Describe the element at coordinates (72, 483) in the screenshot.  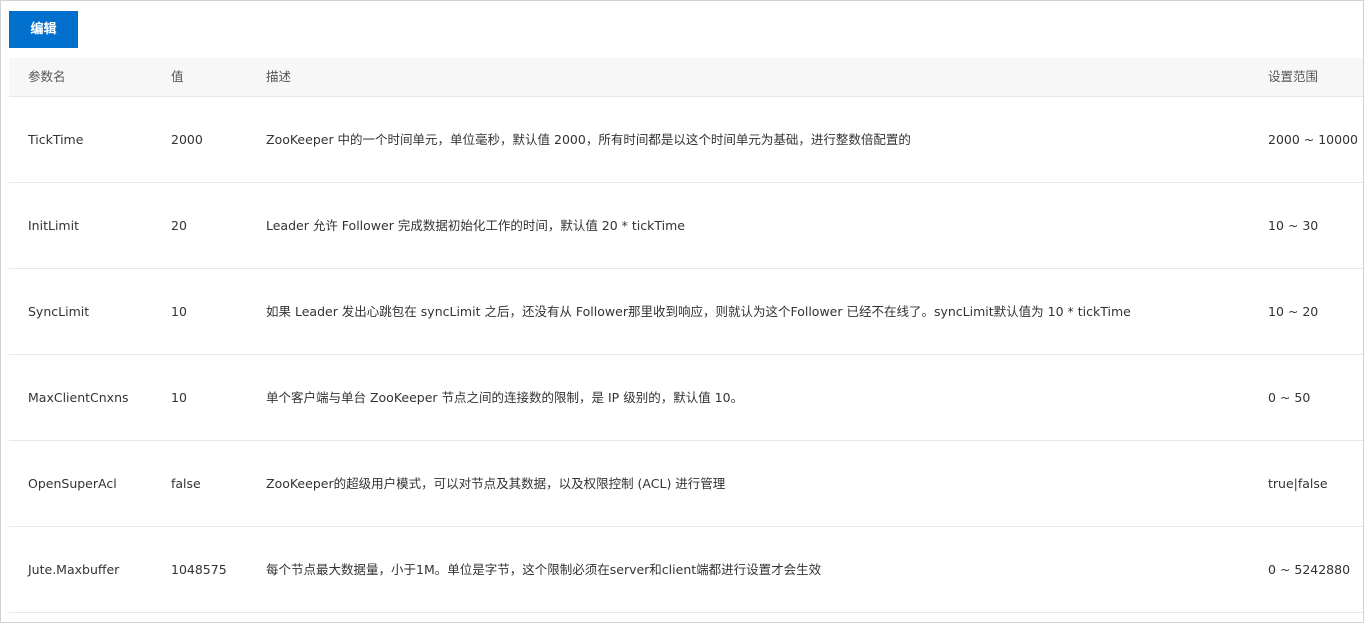
I see `param-name: OpenSuperAcl` at that location.